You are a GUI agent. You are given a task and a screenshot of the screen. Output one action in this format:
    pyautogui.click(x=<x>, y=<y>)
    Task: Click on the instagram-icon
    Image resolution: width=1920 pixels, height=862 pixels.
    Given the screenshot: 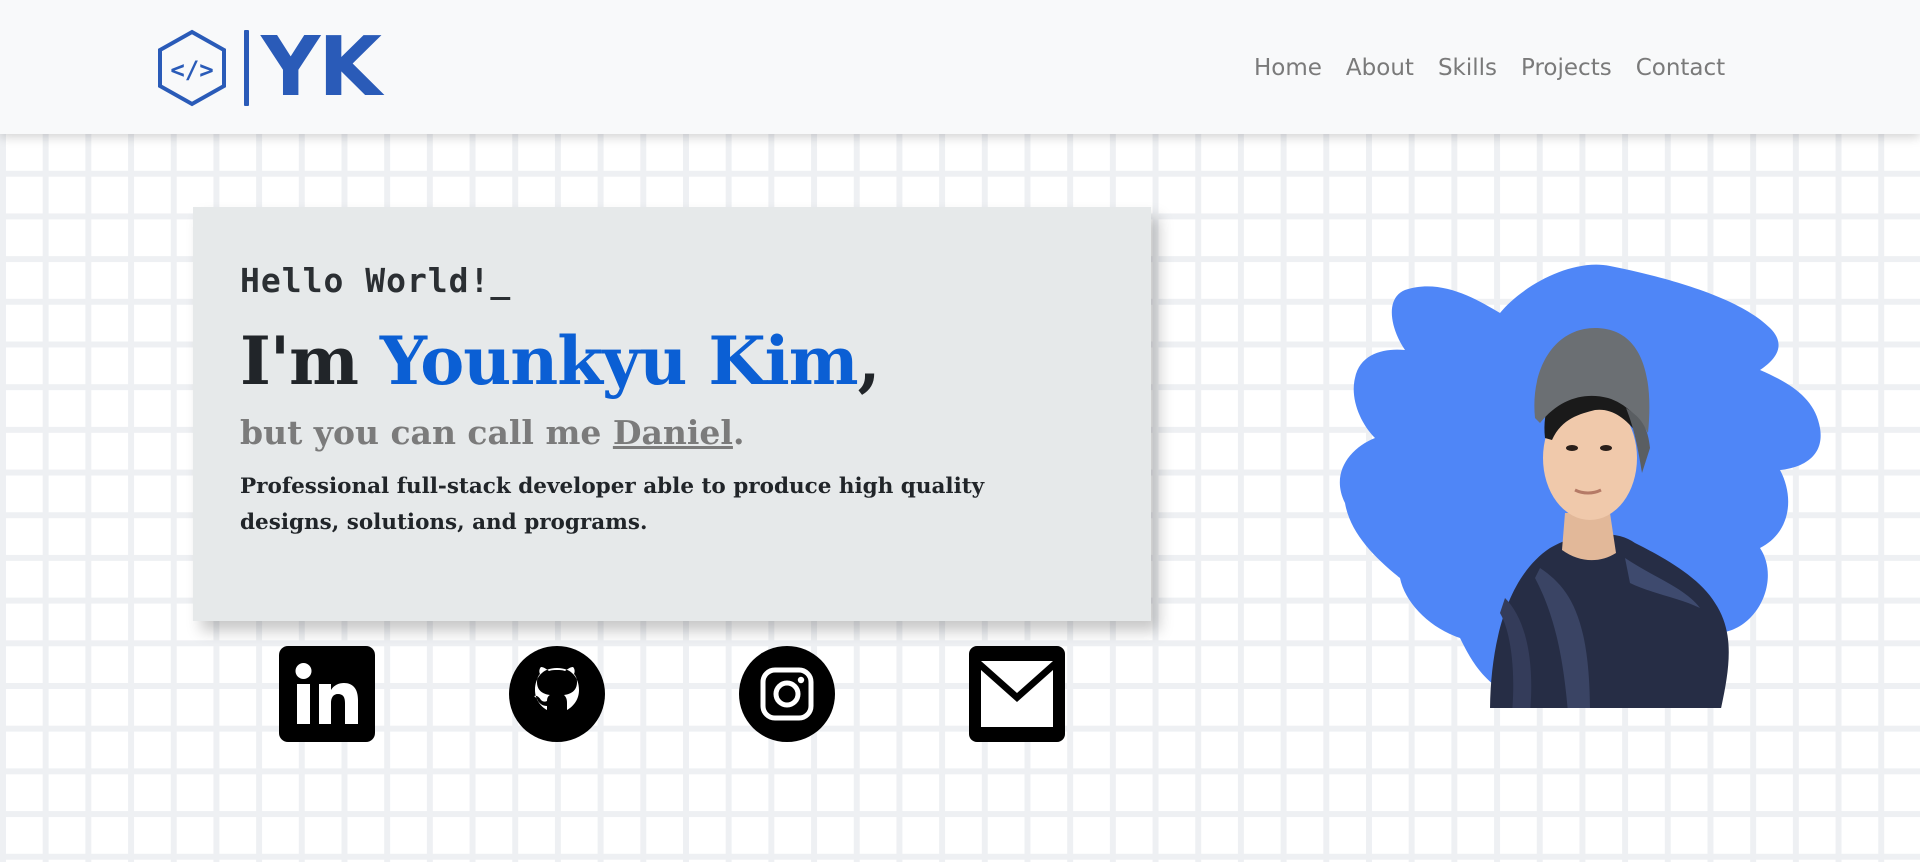 What is the action you would take?
    pyautogui.click(x=787, y=694)
    